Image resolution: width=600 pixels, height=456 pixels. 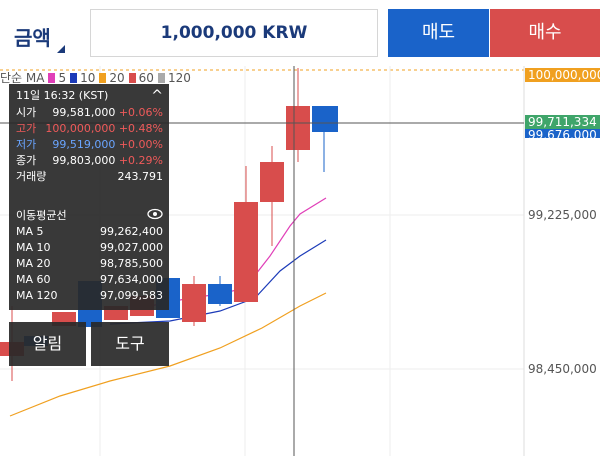 What do you see at coordinates (80, 128) in the screenshot?
I see `info-value: 100,000,000` at bounding box center [80, 128].